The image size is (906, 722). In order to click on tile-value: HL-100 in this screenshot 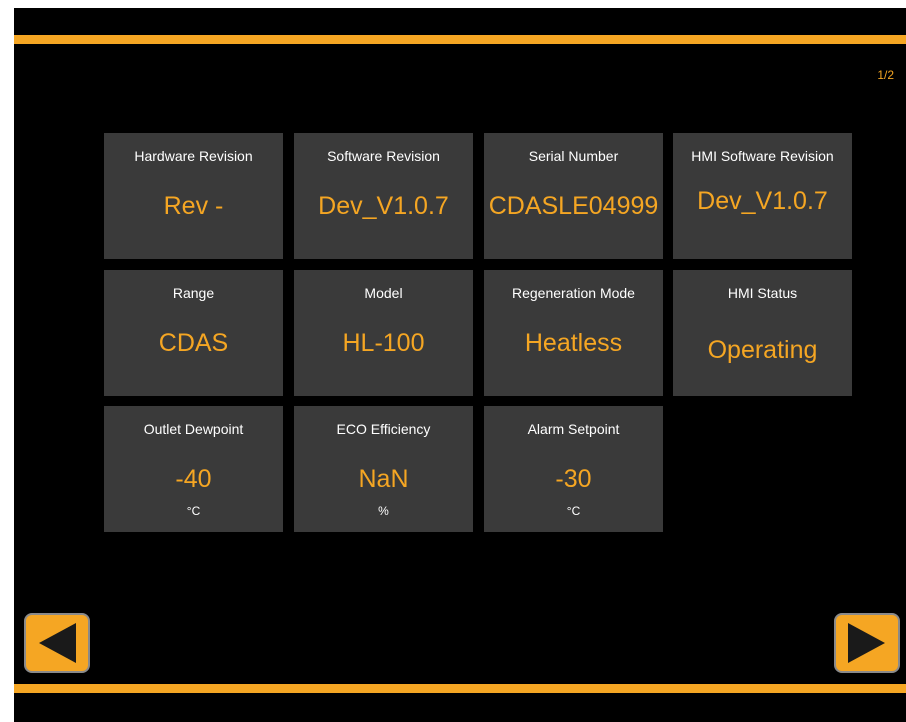, I will do `click(383, 343)`.